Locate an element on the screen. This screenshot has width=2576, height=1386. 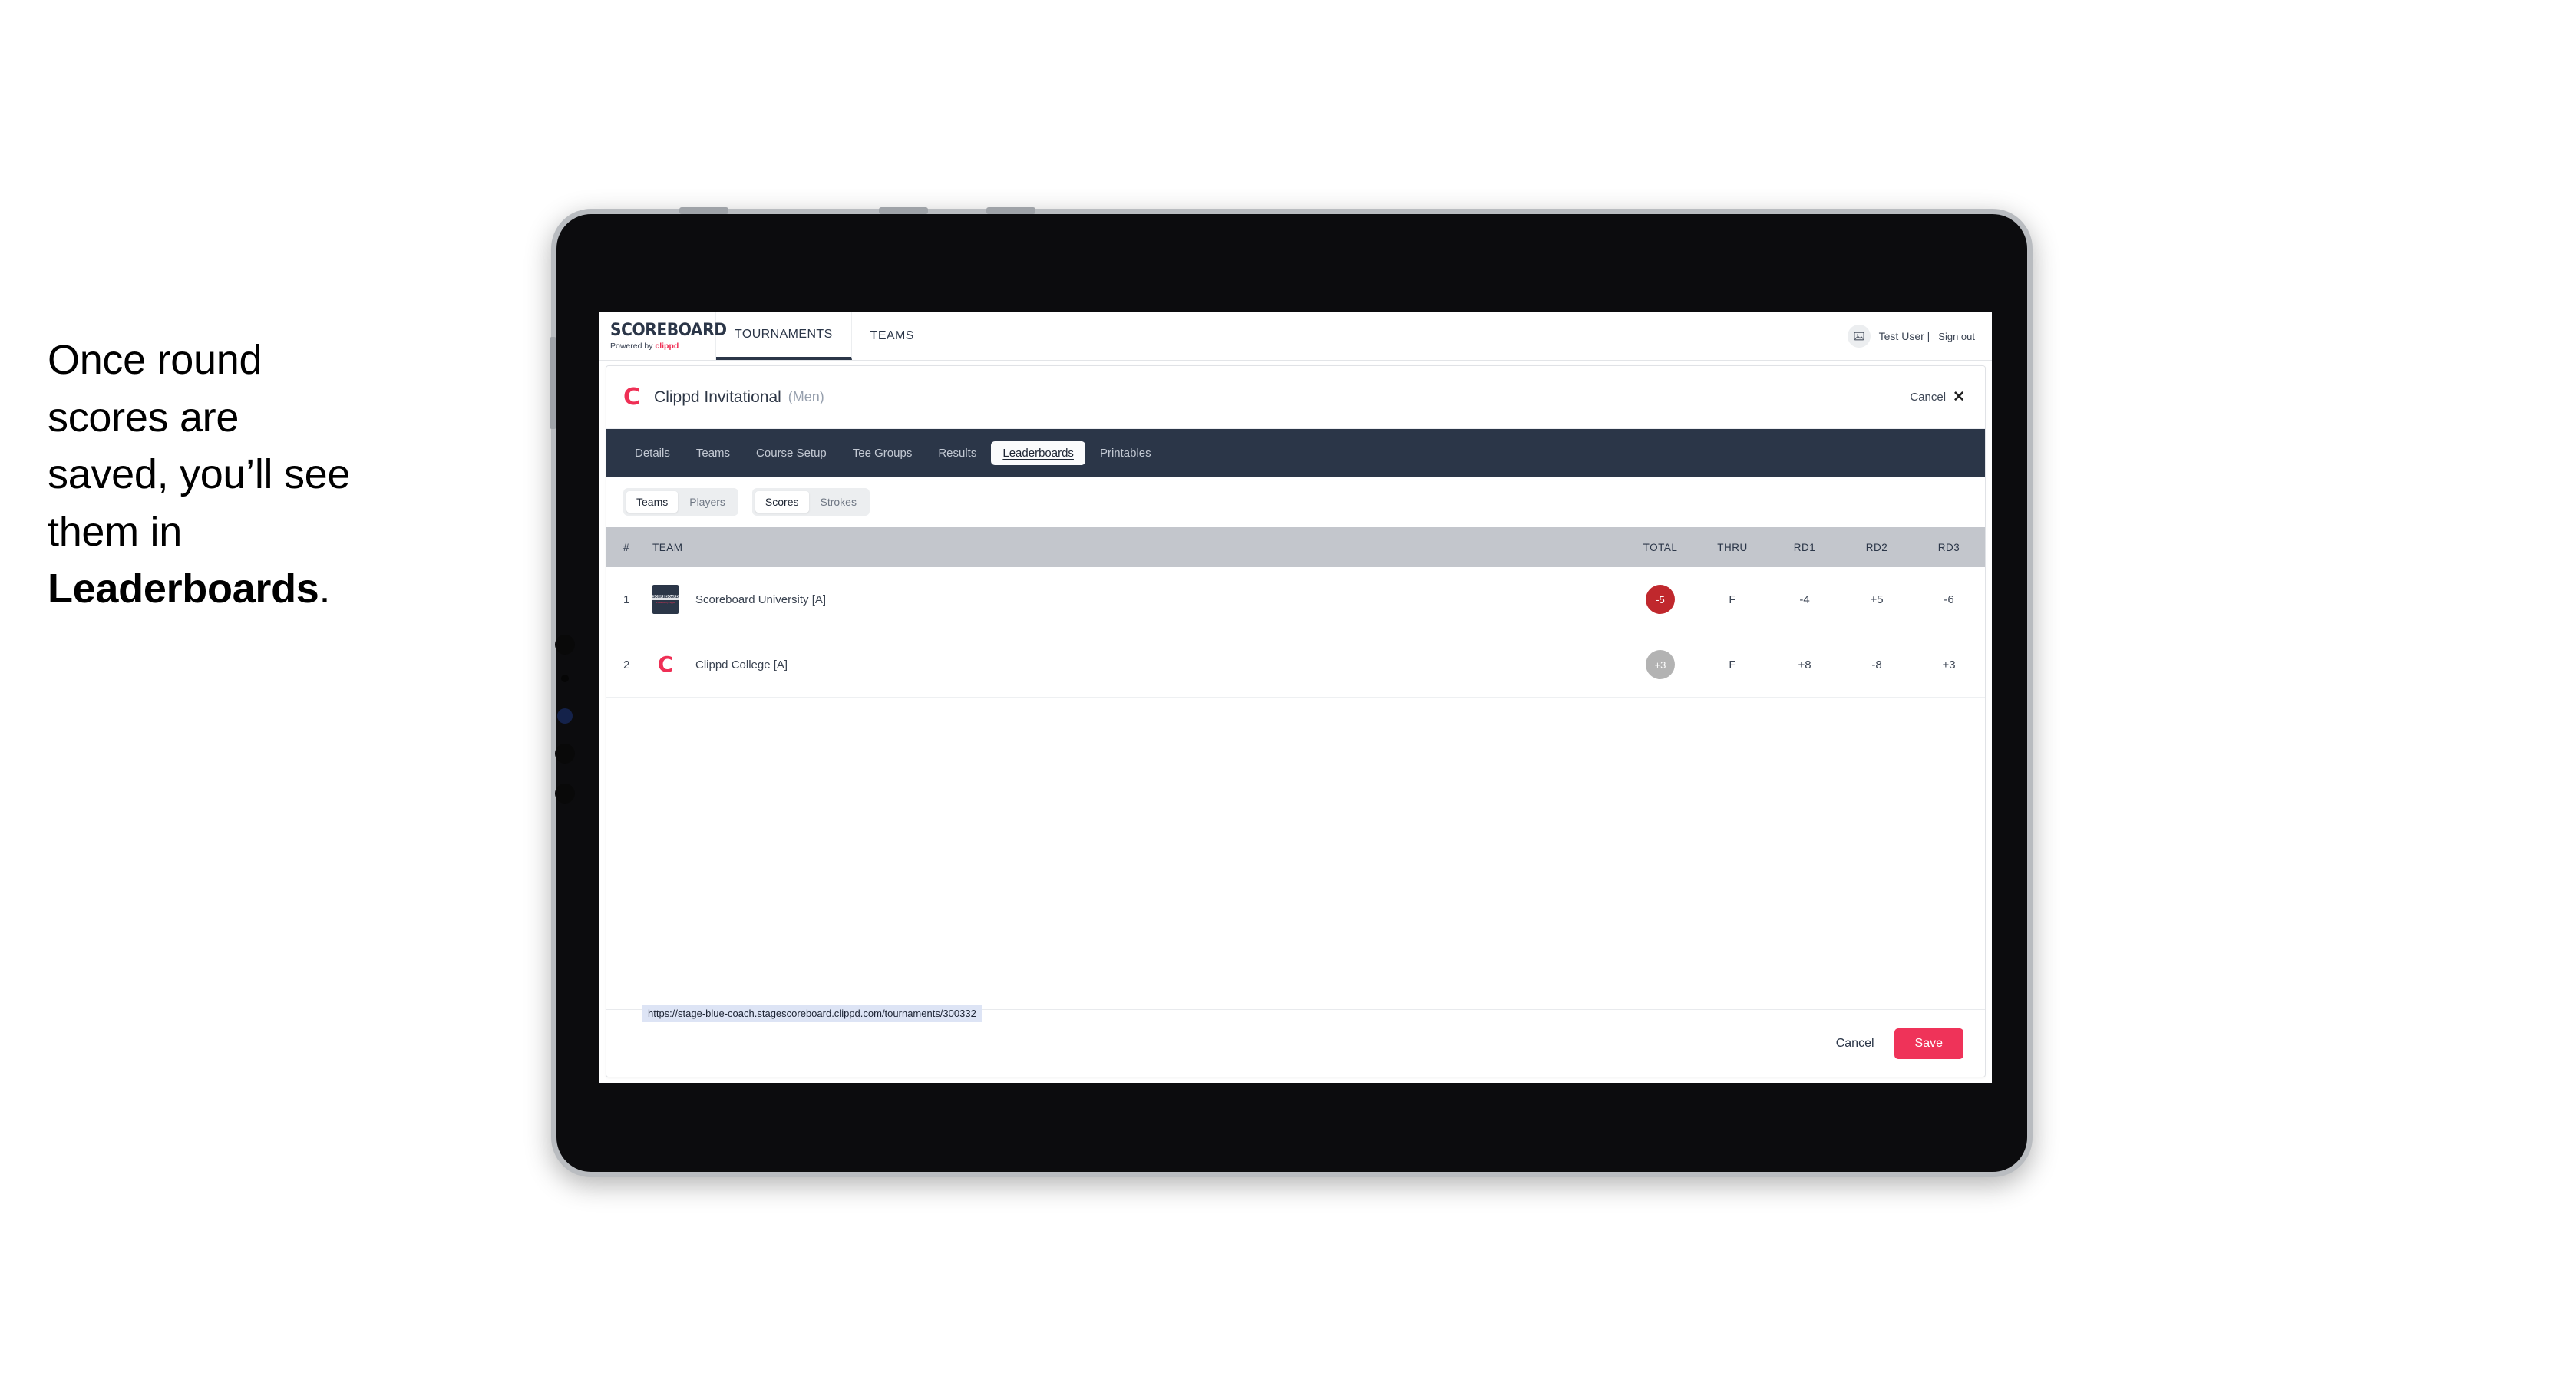
caption-line-3: saved, you’ll see is located at coordinates (199, 474).